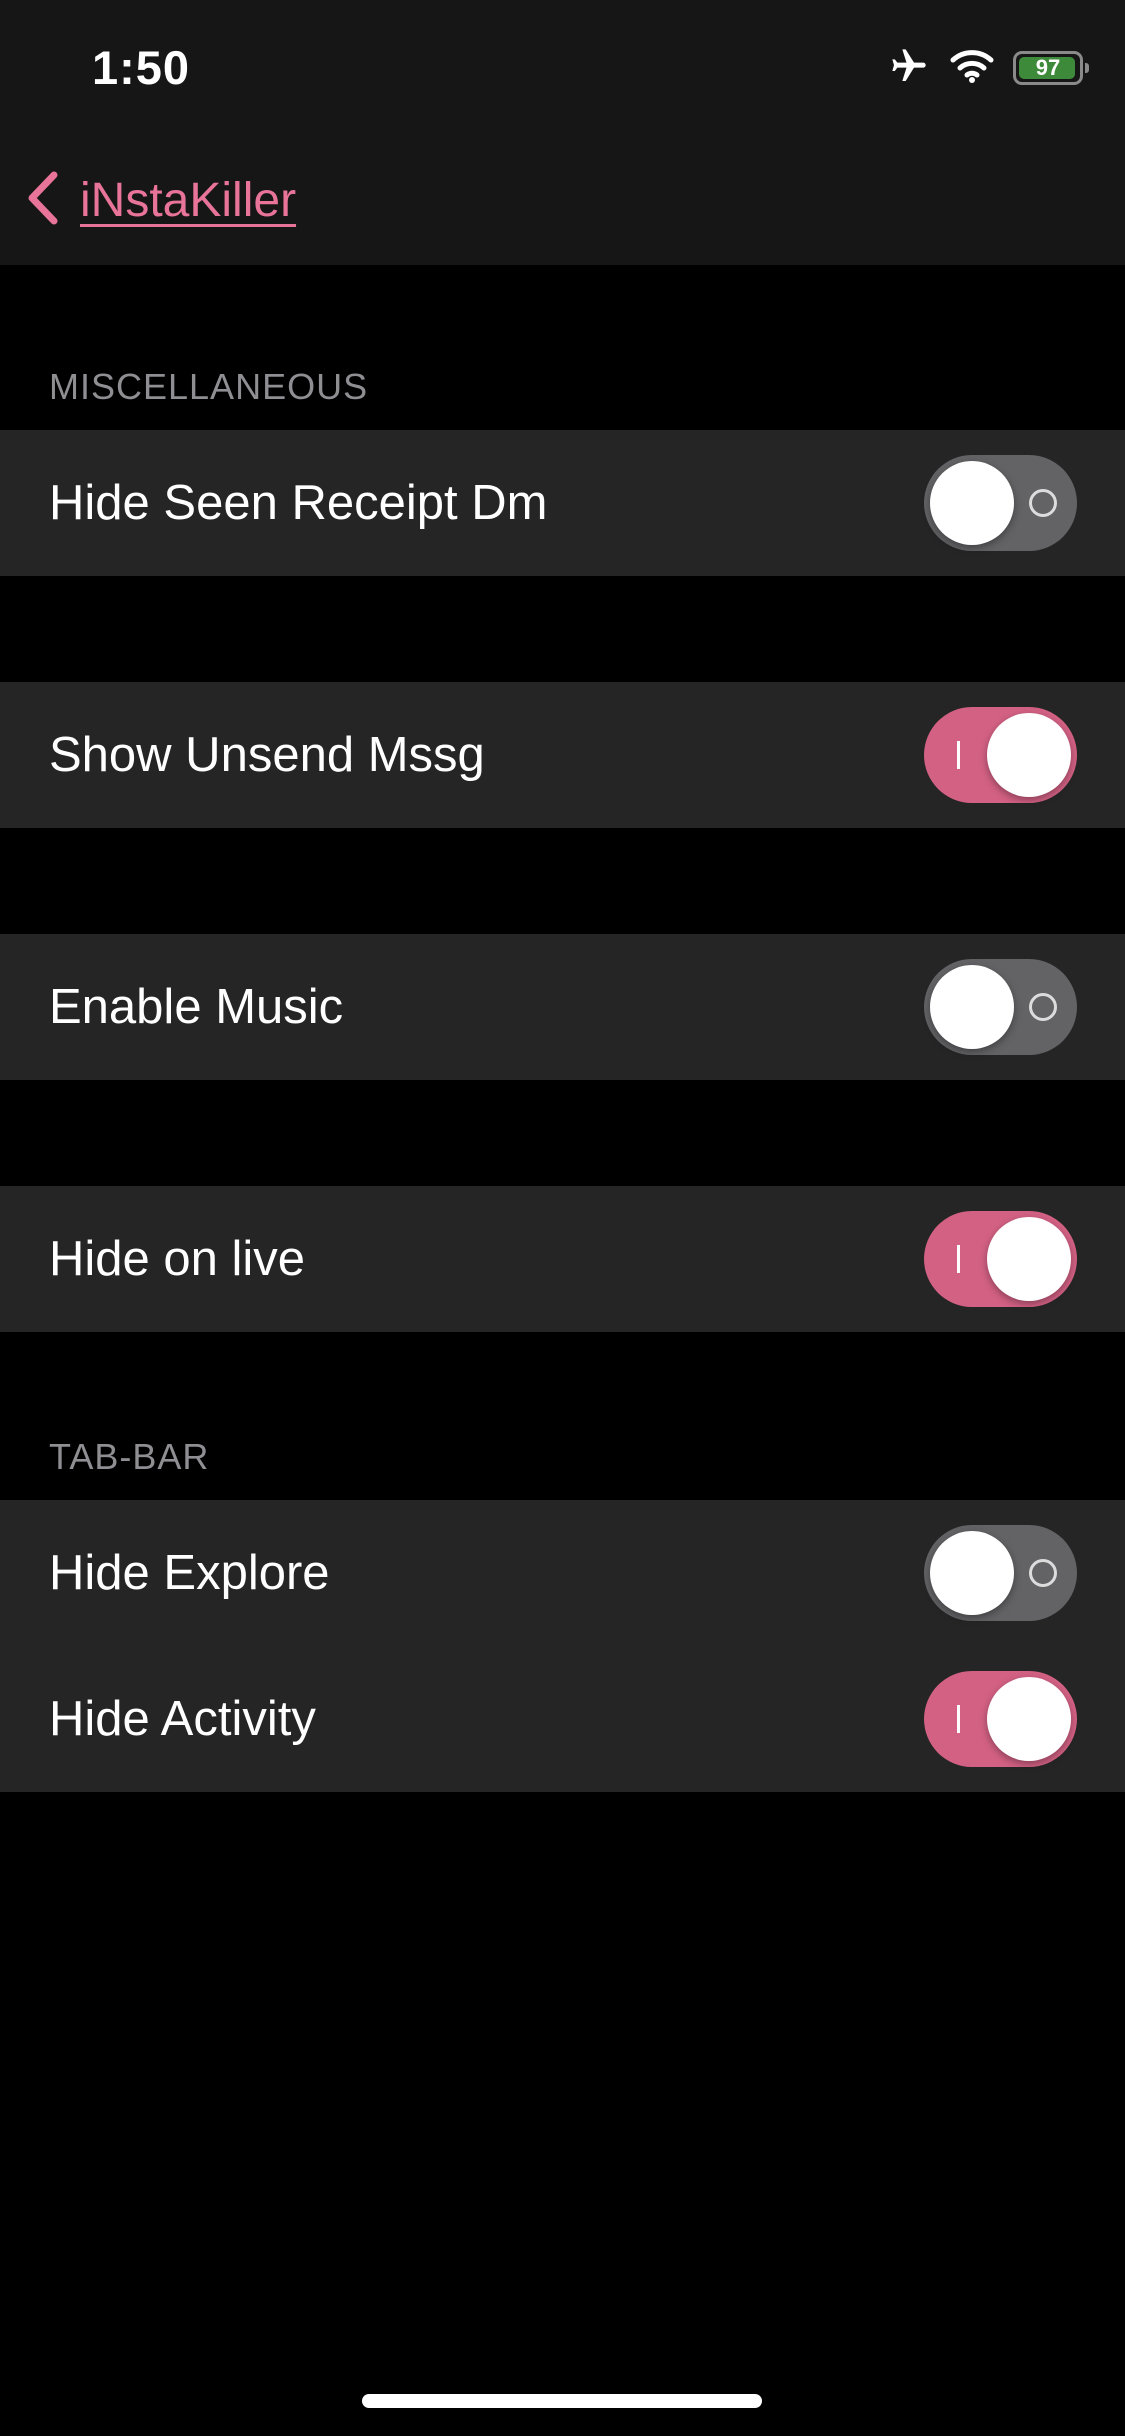 This screenshot has height=2436, width=1125. I want to click on airplane-icon, so click(909, 68).